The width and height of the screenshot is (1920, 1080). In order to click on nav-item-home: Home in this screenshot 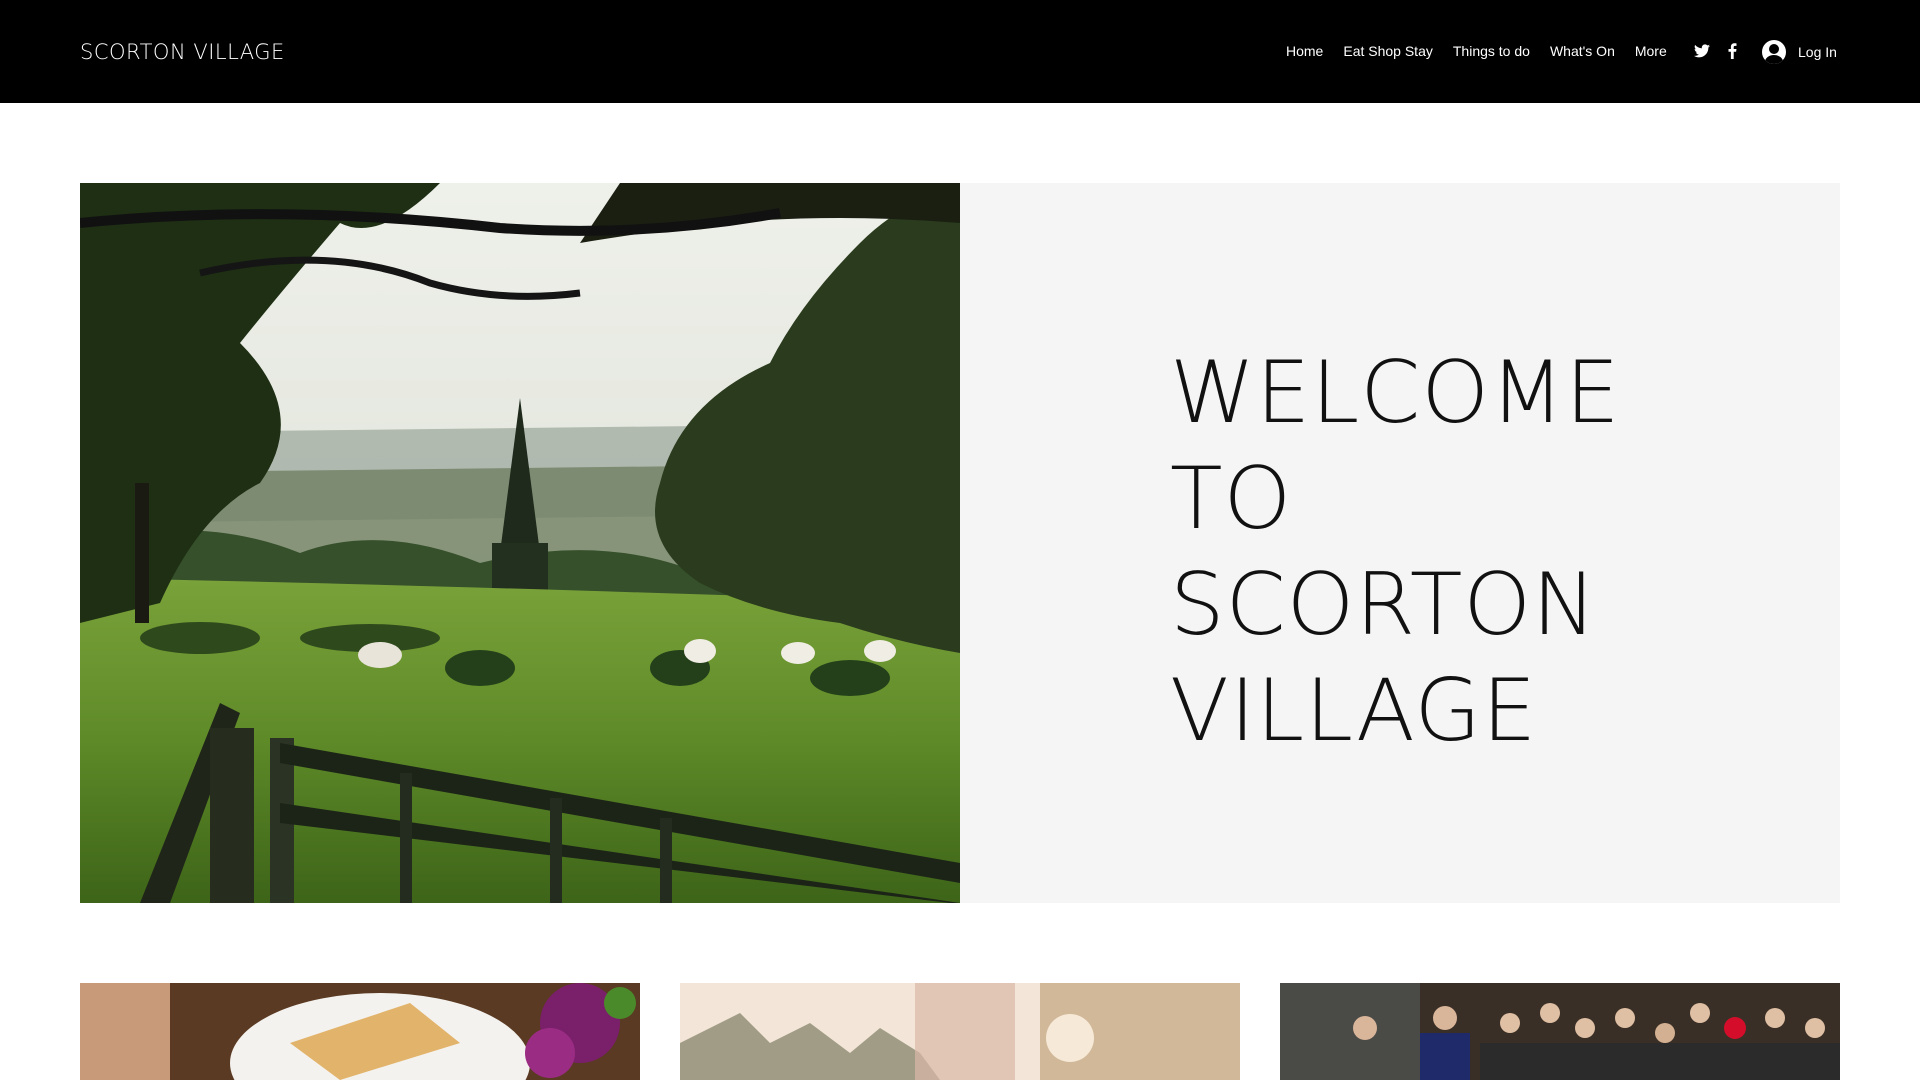, I will do `click(1304, 51)`.